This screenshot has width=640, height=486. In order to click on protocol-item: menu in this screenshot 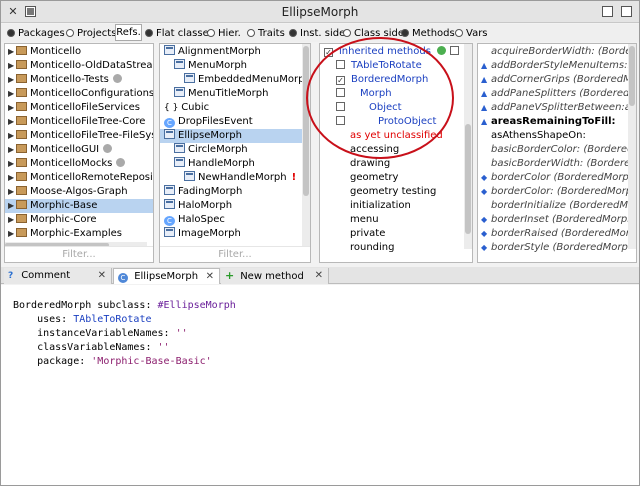, I will do `click(349, 220)`.